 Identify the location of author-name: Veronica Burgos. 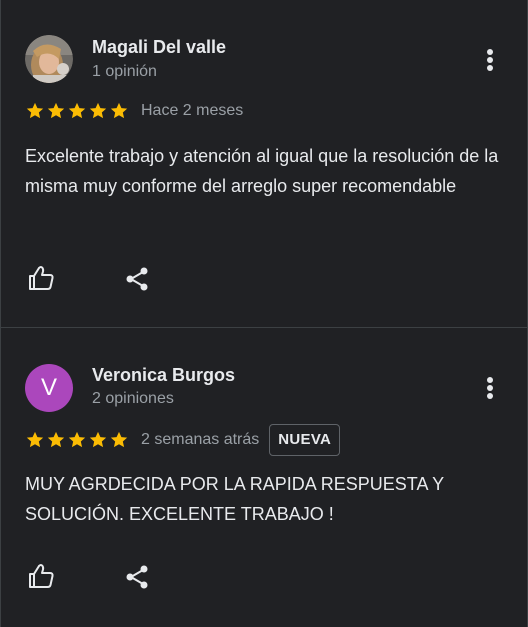
(163, 375).